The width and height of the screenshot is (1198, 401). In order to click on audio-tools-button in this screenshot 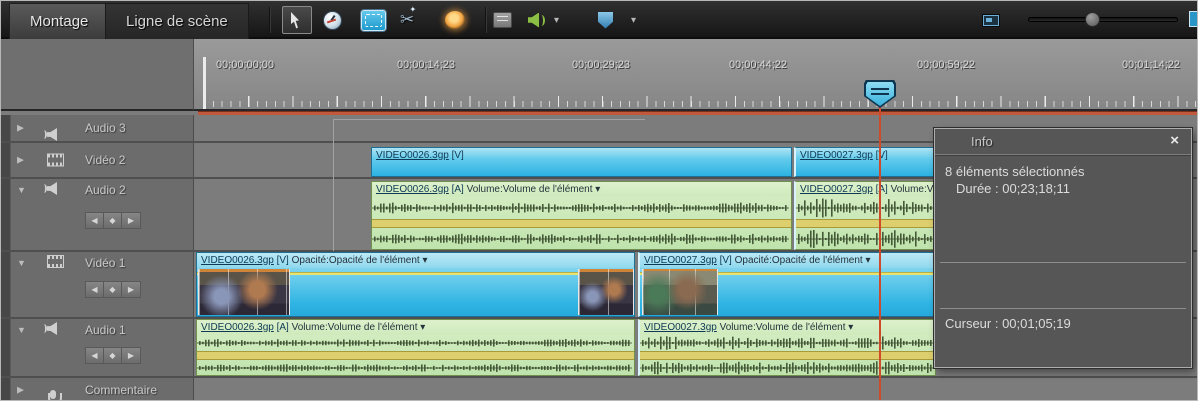, I will do `click(536, 20)`.